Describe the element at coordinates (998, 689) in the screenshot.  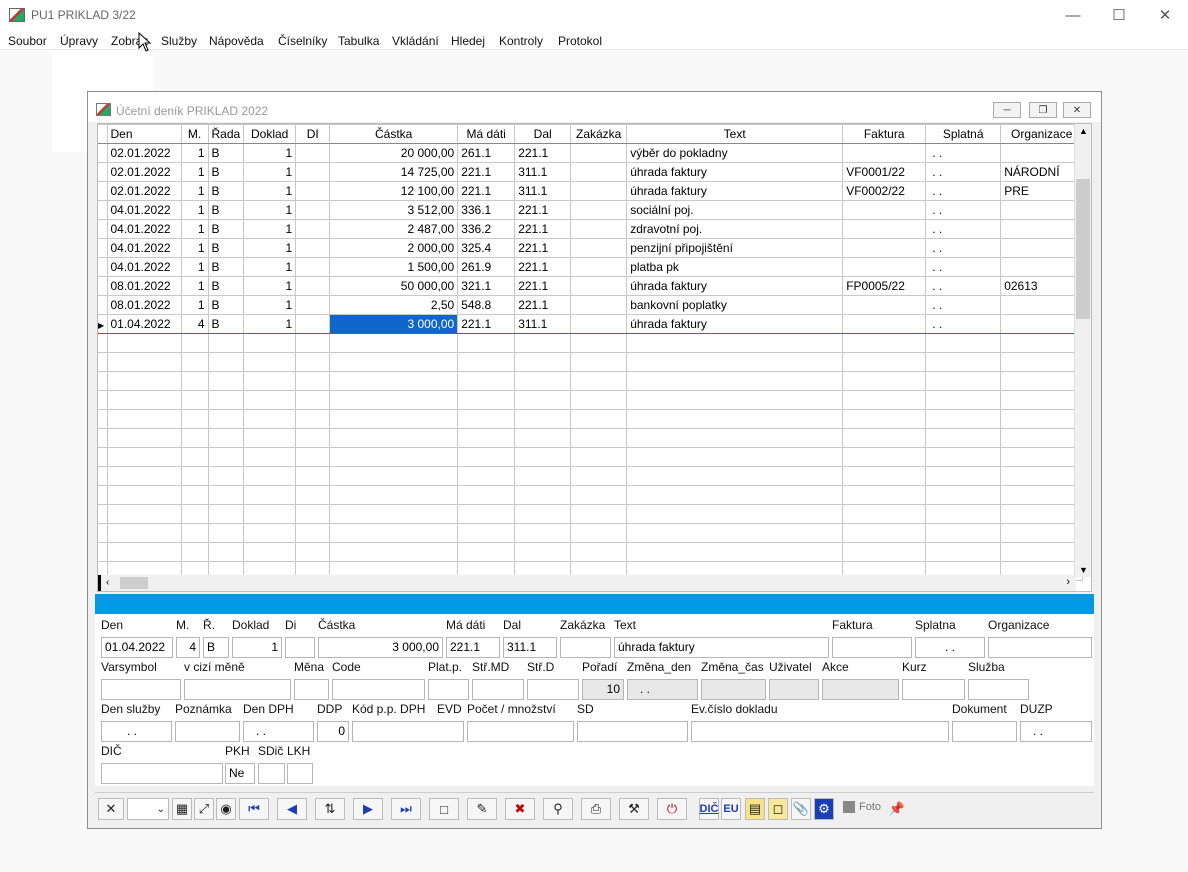
I see `sluzba-field` at that location.